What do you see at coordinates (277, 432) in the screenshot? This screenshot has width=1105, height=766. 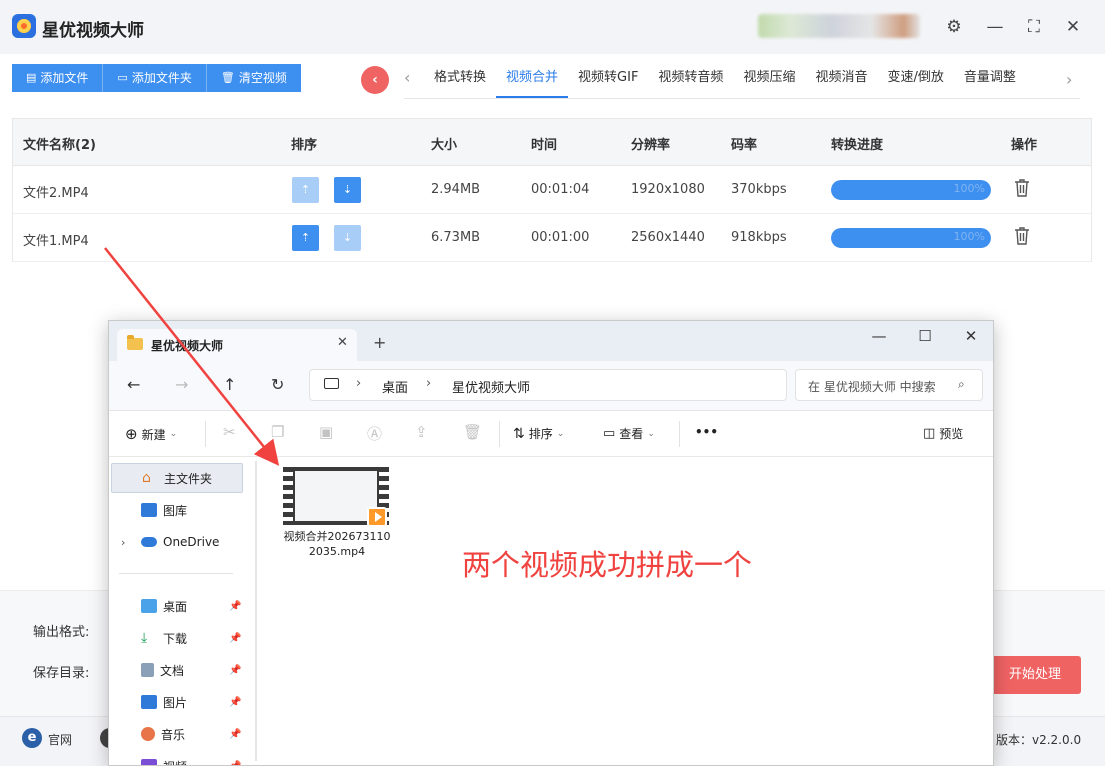 I see `copy-icon: ❐` at bounding box center [277, 432].